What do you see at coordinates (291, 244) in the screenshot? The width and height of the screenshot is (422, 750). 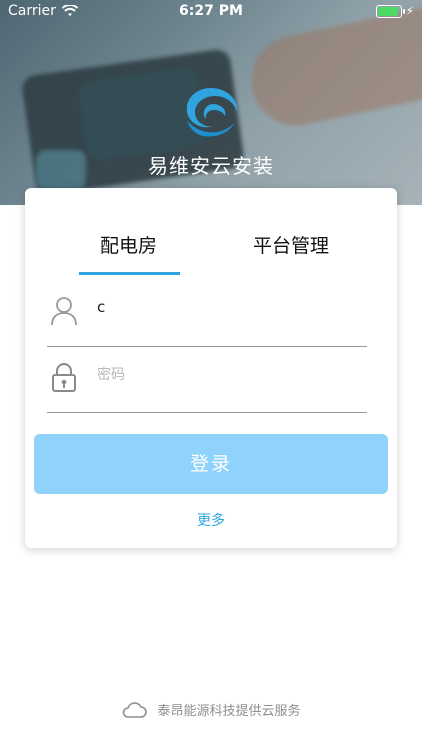 I see `tab-platform-management: 平台管理` at bounding box center [291, 244].